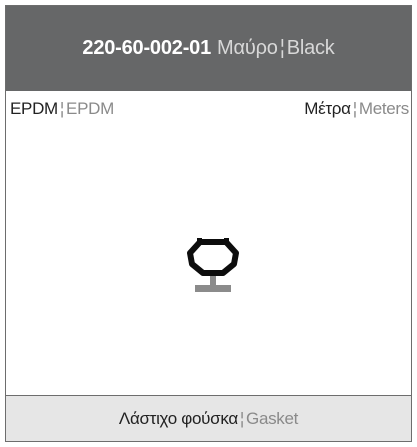 The height and width of the screenshot is (447, 417). Describe the element at coordinates (199, 241) in the screenshot. I see `gasket-lip-left` at that location.